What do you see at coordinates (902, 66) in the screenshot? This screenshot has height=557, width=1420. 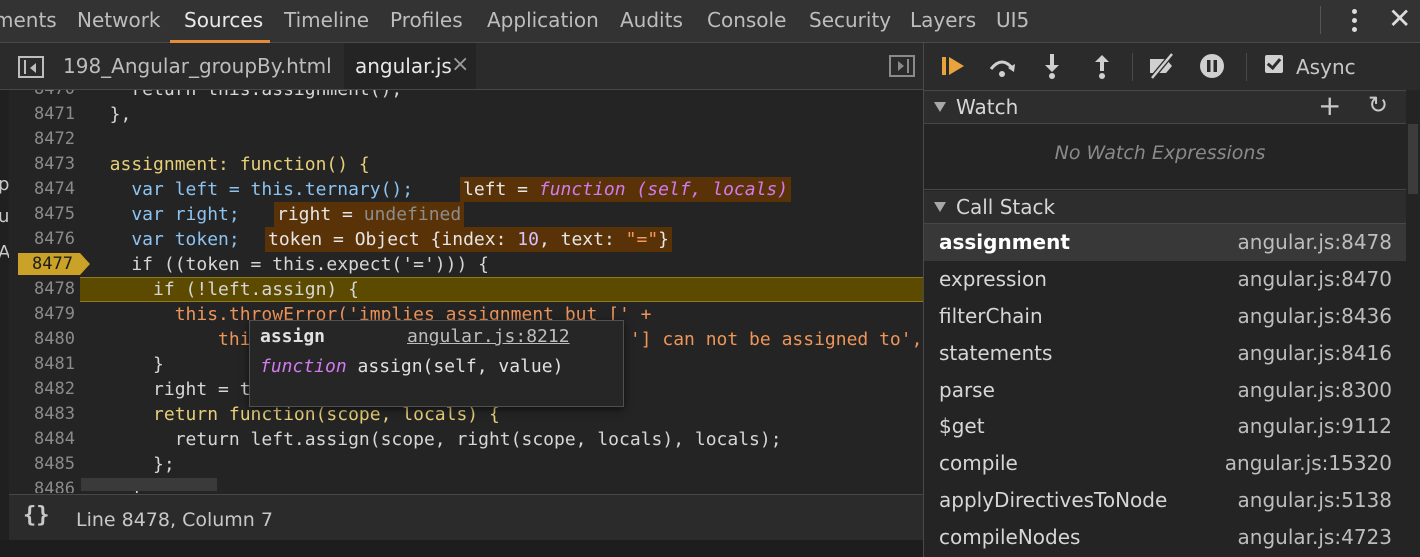 I see `toggle-debugger-icon` at bounding box center [902, 66].